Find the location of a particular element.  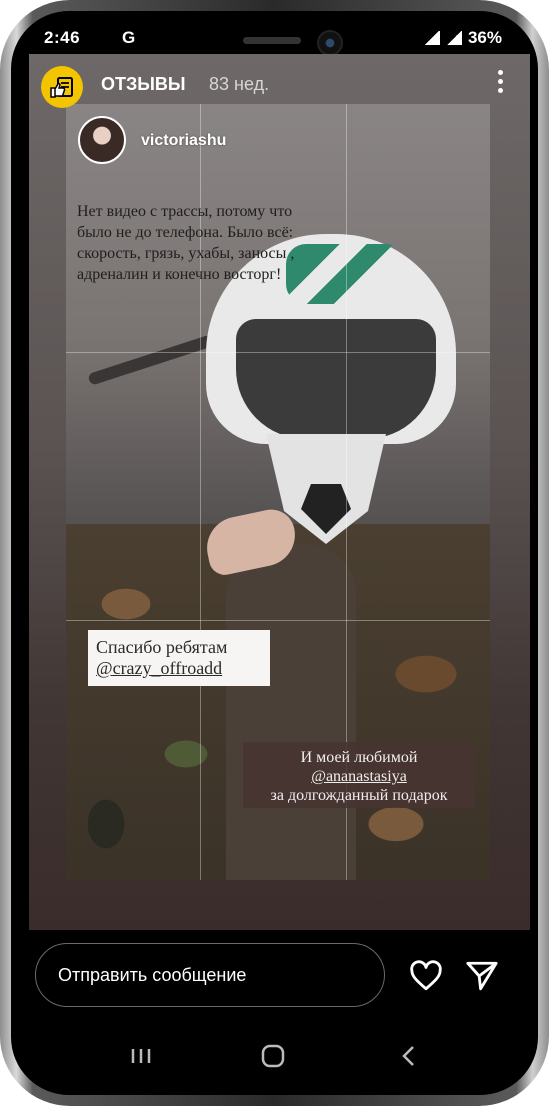

helmet-visor is located at coordinates (336, 379).